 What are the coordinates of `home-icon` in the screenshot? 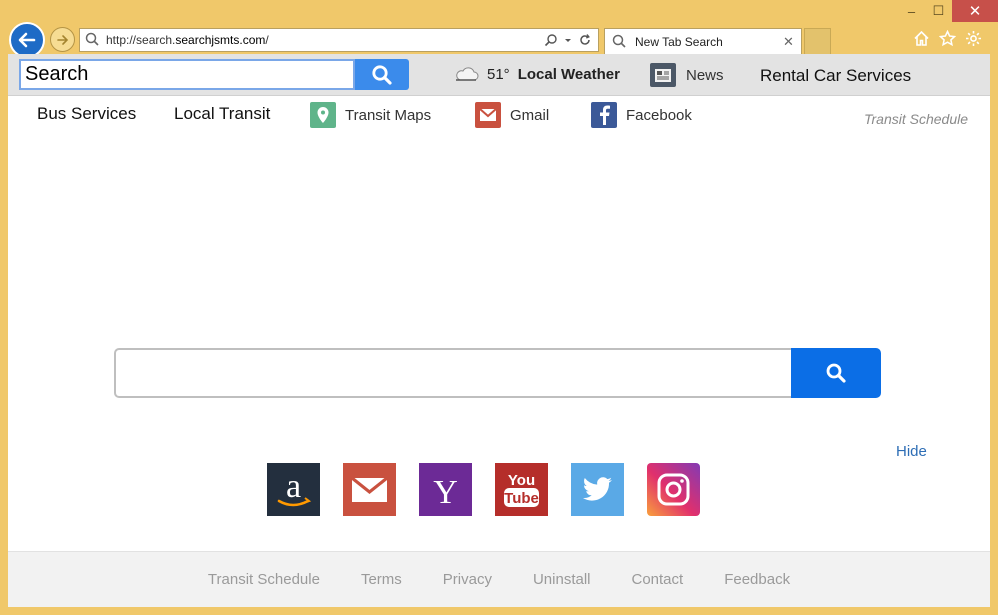 It's located at (921, 38).